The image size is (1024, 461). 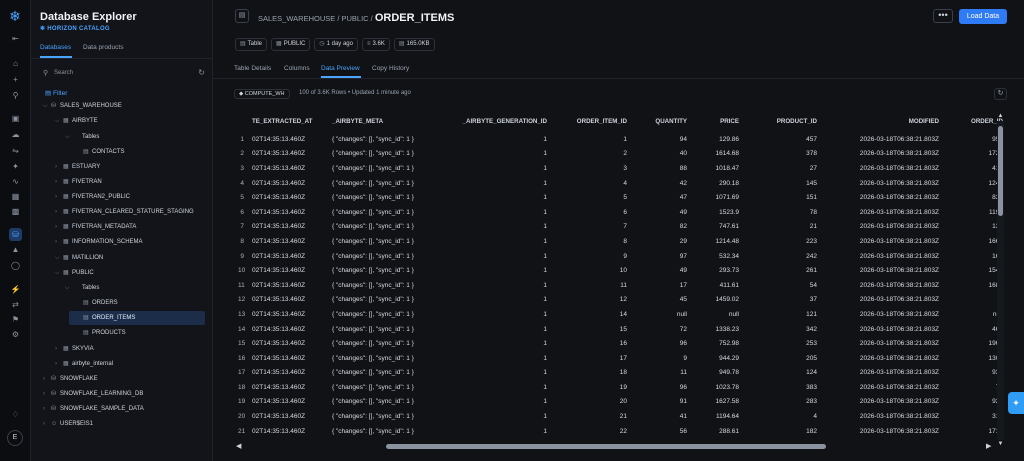 What do you see at coordinates (782, 300) in the screenshot?
I see `table-cell: 37` at bounding box center [782, 300].